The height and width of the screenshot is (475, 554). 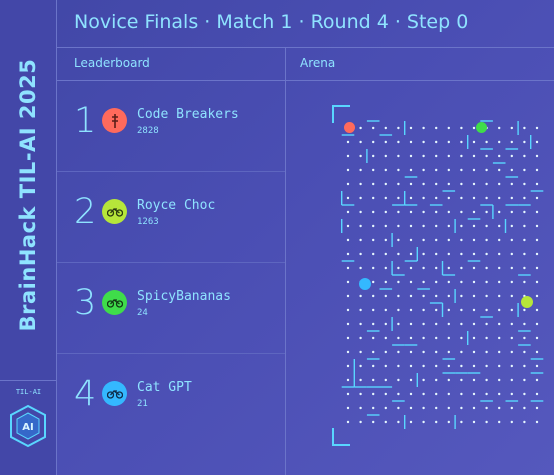 I want to click on leaderboard-row: 1 Code Breakers 2828, so click(x=171, y=126).